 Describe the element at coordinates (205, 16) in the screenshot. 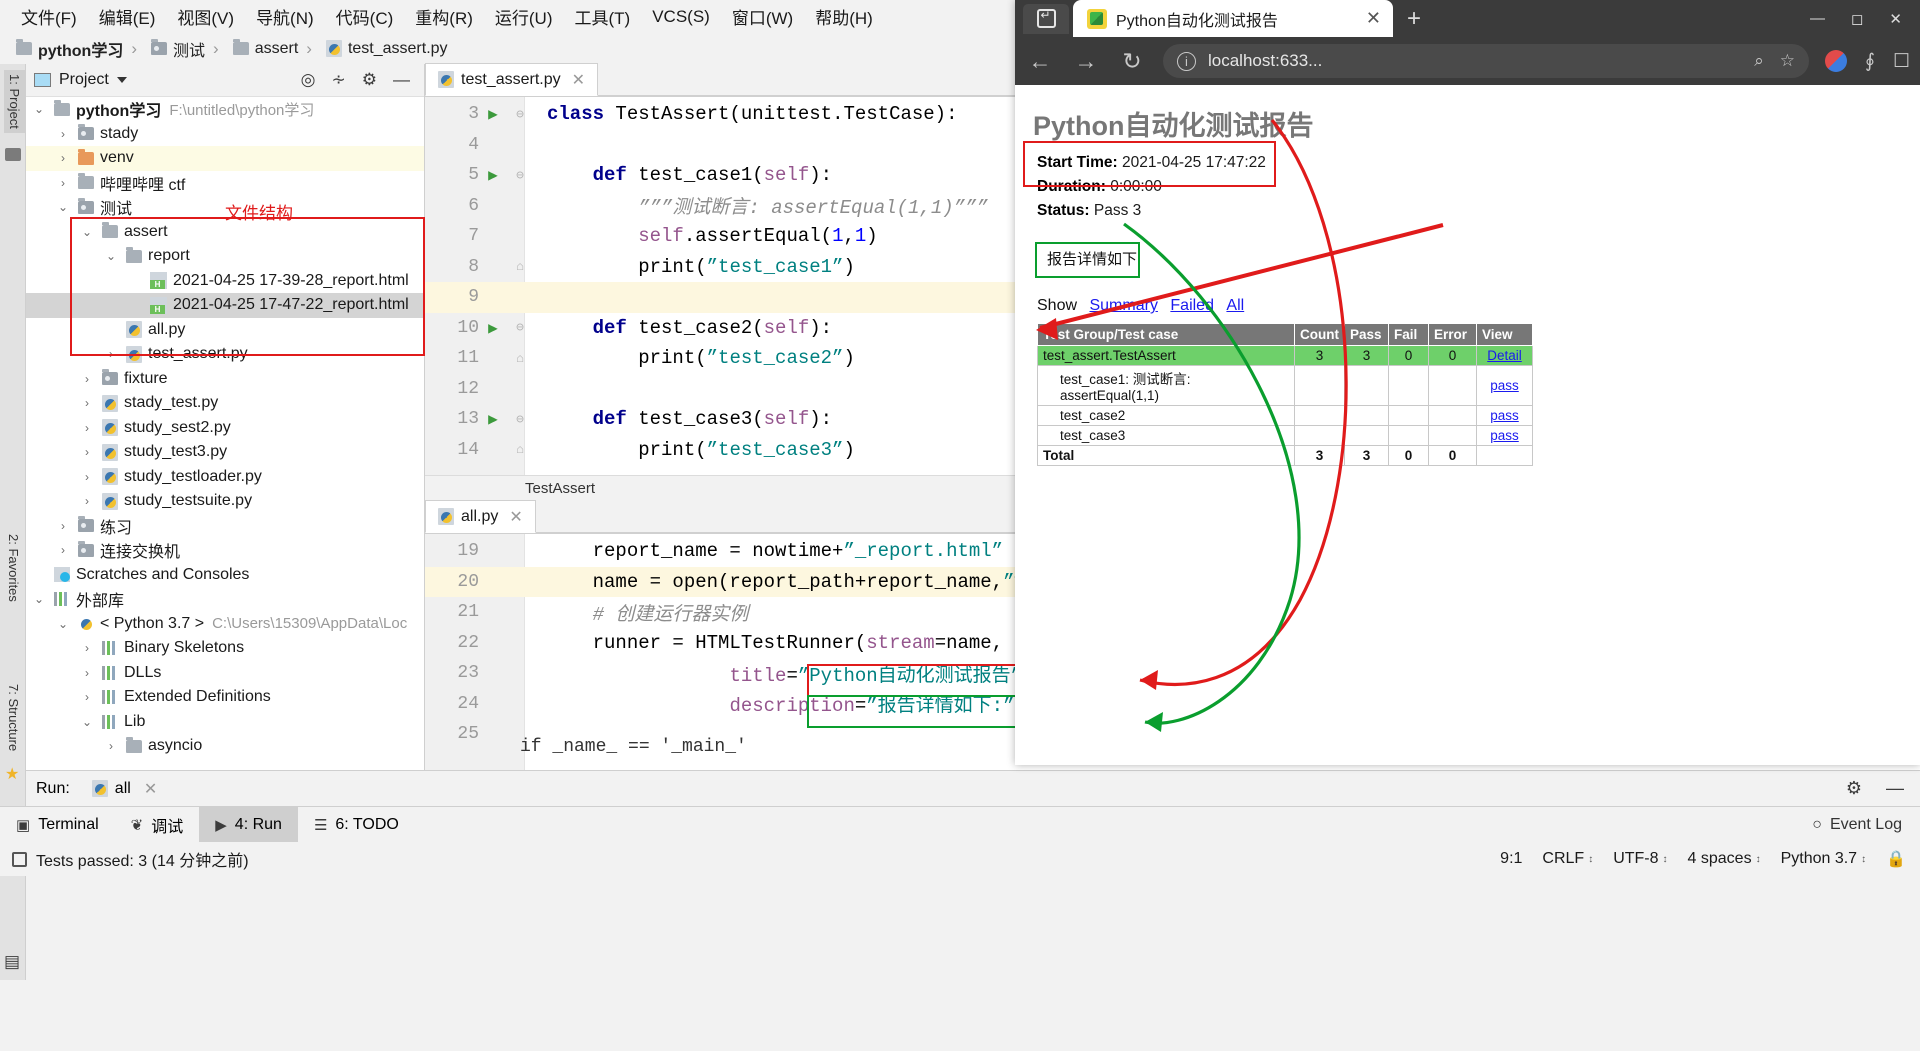

I see `menu-item-2: 视图(V)` at that location.